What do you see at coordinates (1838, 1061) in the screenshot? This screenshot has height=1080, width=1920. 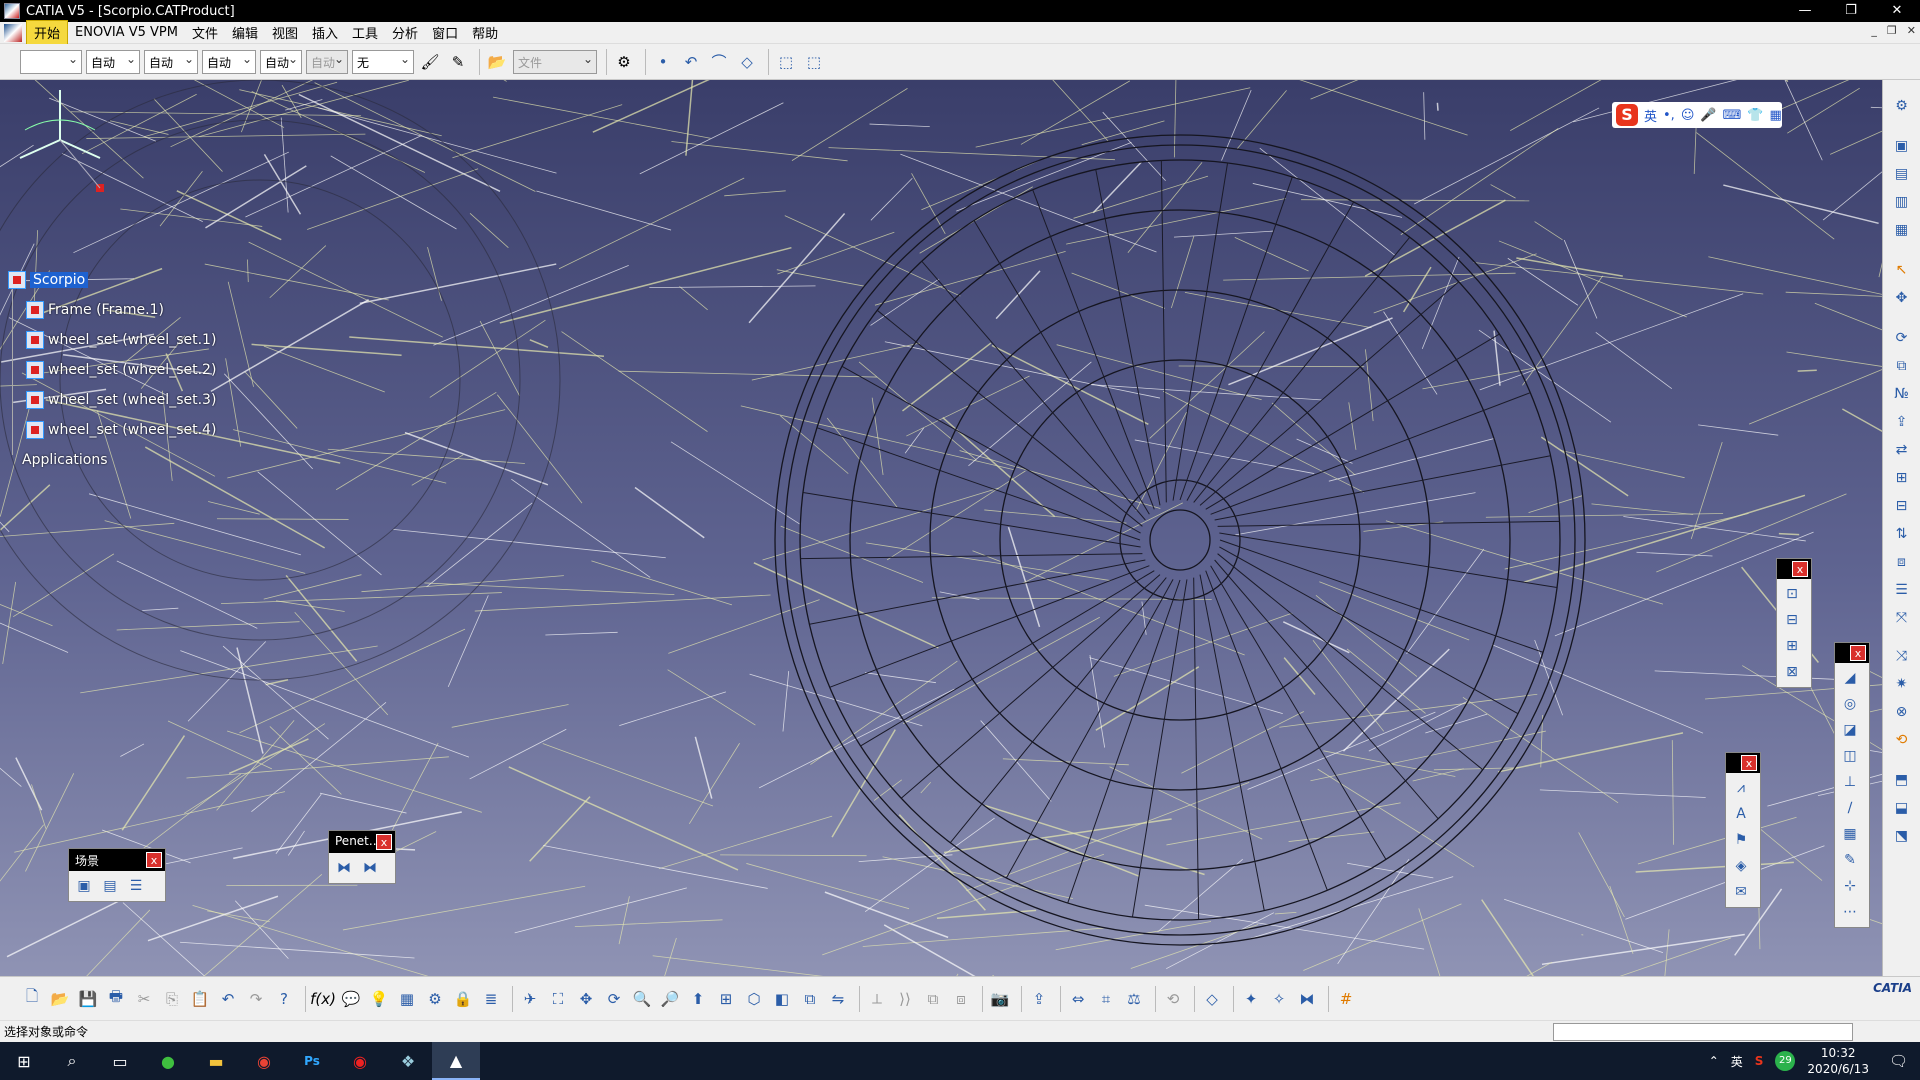 I see `system-clock: 10:32 2020/6/13` at bounding box center [1838, 1061].